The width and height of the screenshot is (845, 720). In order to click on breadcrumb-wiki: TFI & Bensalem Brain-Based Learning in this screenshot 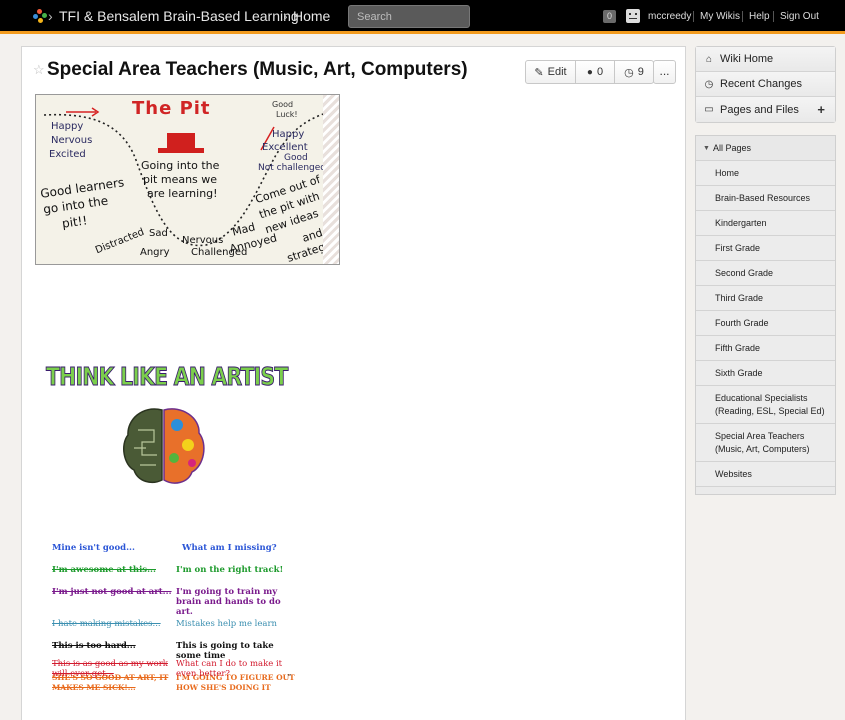, I will do `click(179, 16)`.